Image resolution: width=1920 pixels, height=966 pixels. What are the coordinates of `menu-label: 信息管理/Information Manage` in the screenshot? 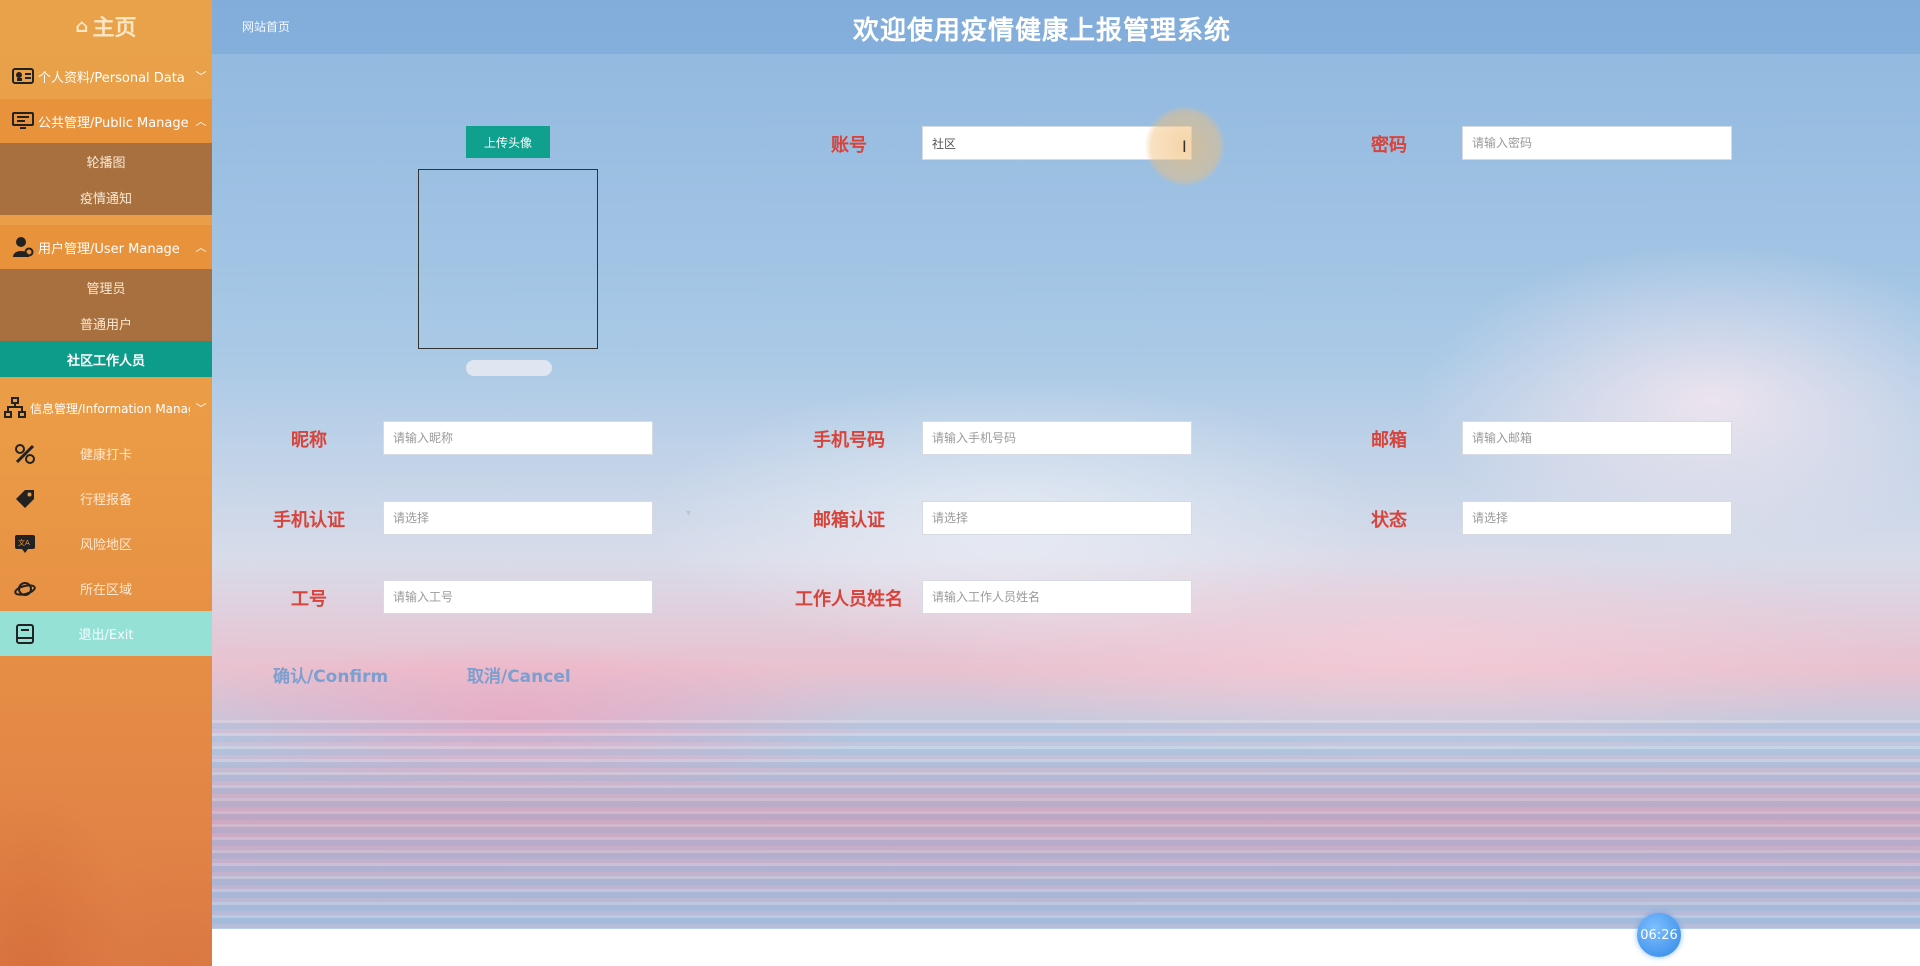 It's located at (110, 408).